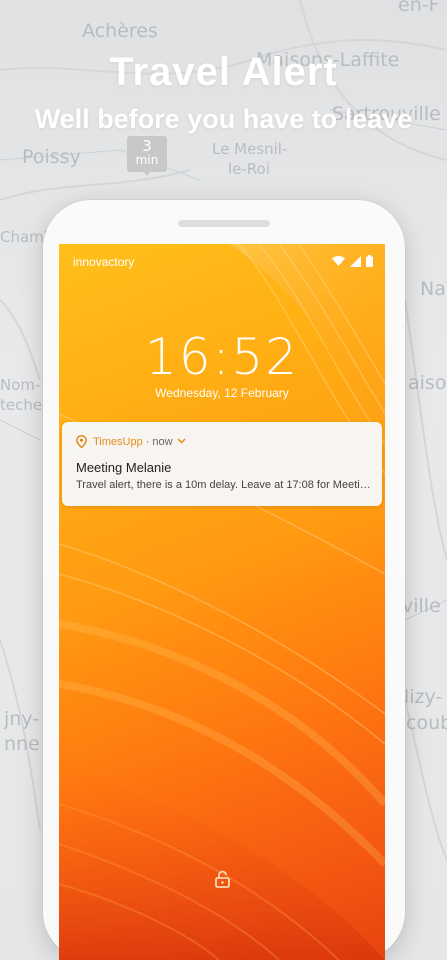 The image size is (447, 960). What do you see at coordinates (421, 606) in the screenshot?
I see `map-label-ville: ville` at bounding box center [421, 606].